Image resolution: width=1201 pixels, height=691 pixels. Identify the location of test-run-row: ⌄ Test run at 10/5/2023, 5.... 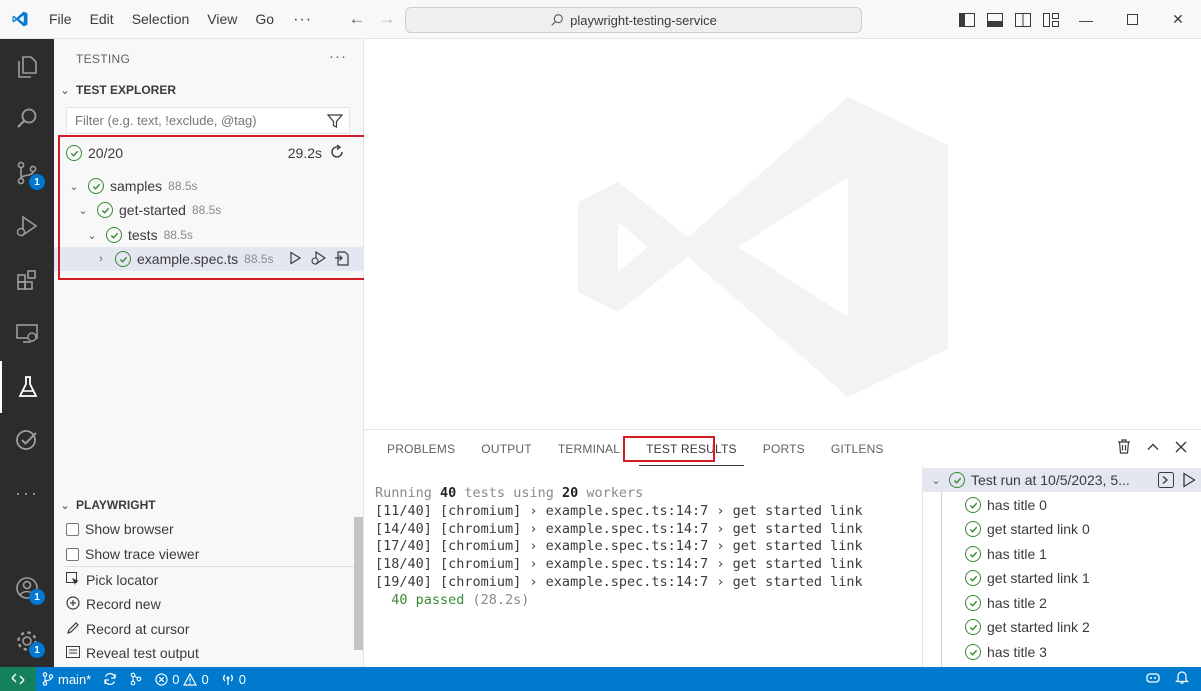
(1062, 480).